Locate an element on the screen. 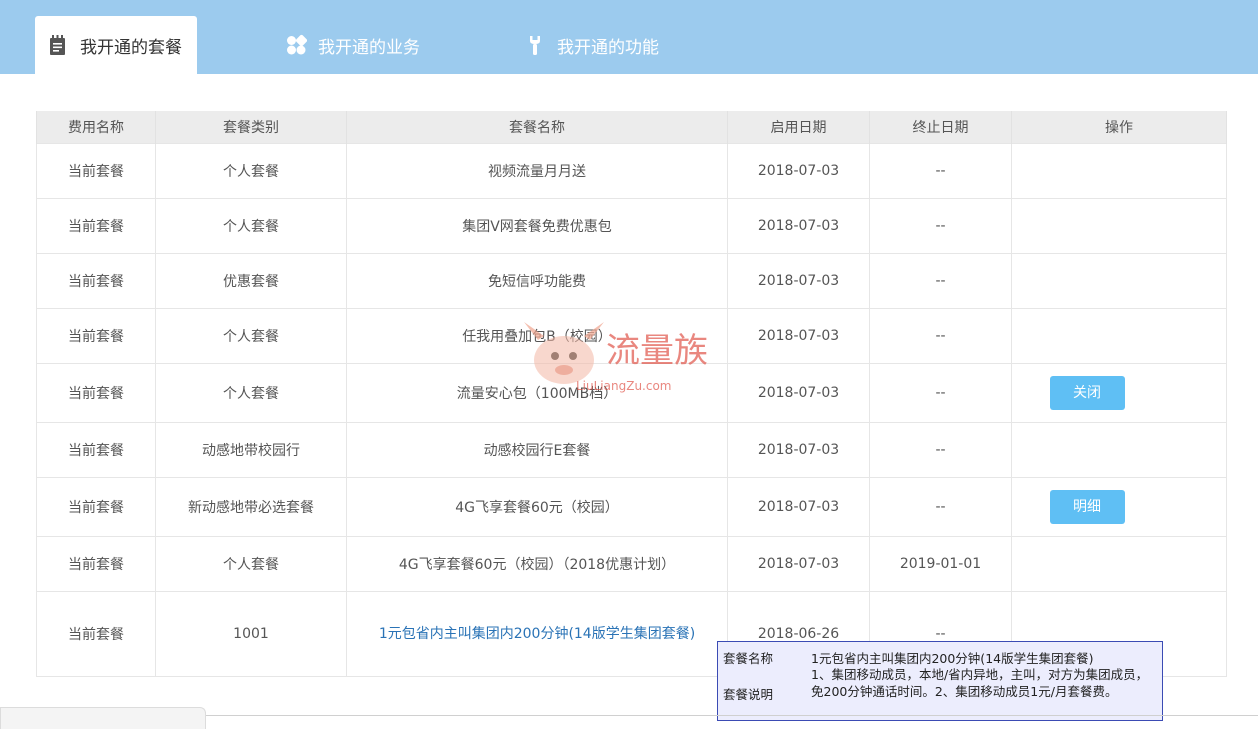  notepad-icon is located at coordinates (58, 45).